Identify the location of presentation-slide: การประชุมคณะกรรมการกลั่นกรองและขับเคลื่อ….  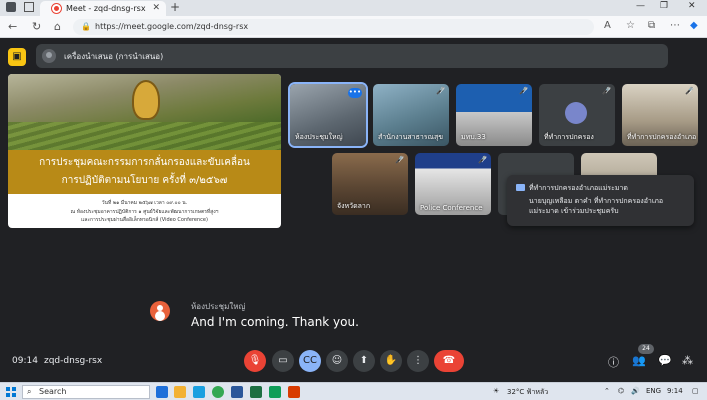
(144, 151).